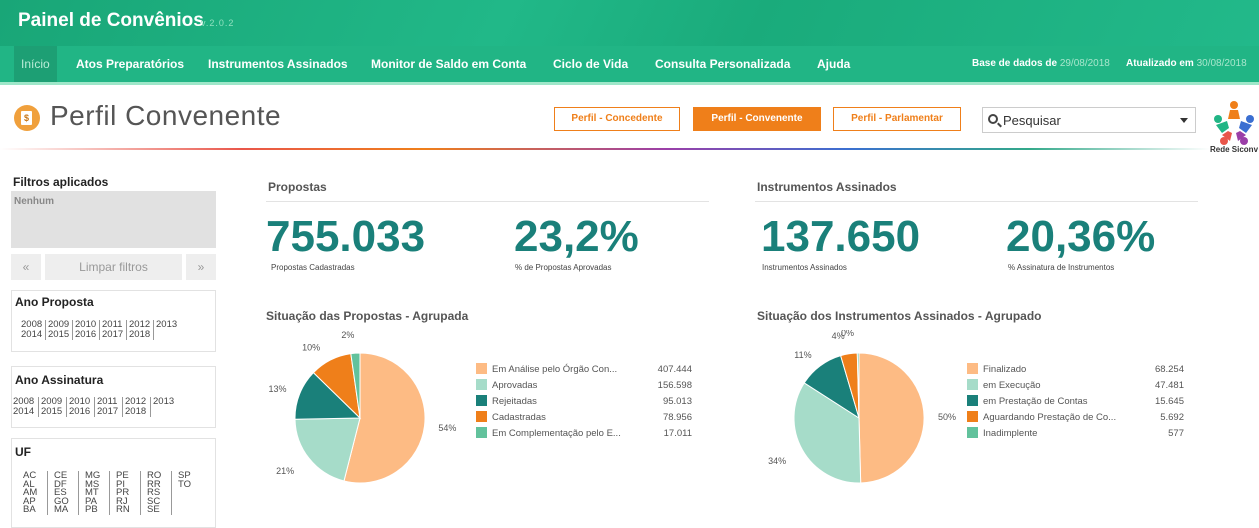 Image resolution: width=1259 pixels, height=528 pixels. What do you see at coordinates (1160, 63) in the screenshot?
I see `updated-date-label: Atualizado em` at bounding box center [1160, 63].